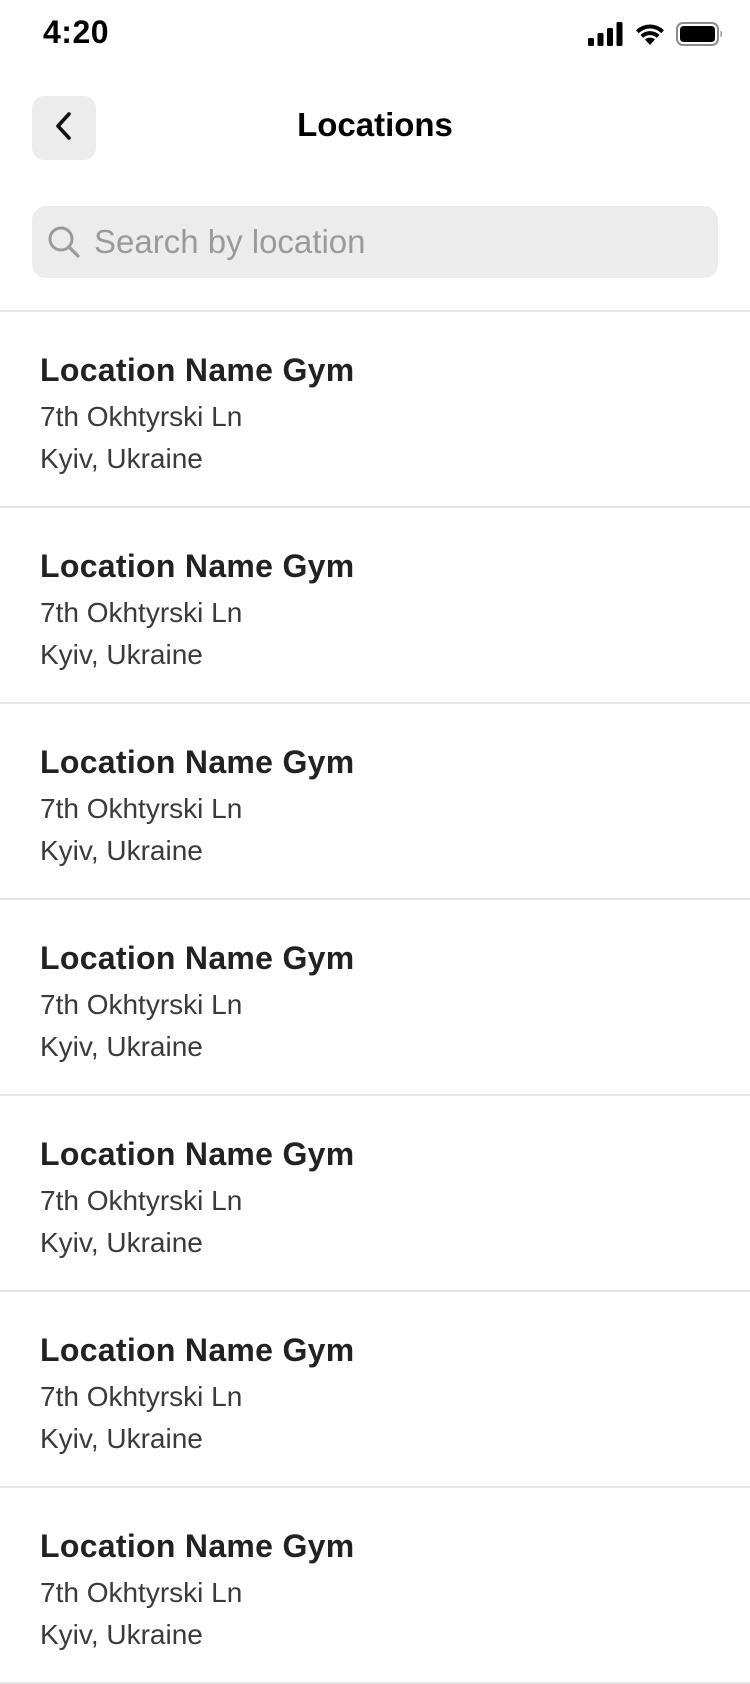 Image resolution: width=750 pixels, height=1684 pixels. What do you see at coordinates (76, 32) in the screenshot?
I see `status-time: 4:20` at bounding box center [76, 32].